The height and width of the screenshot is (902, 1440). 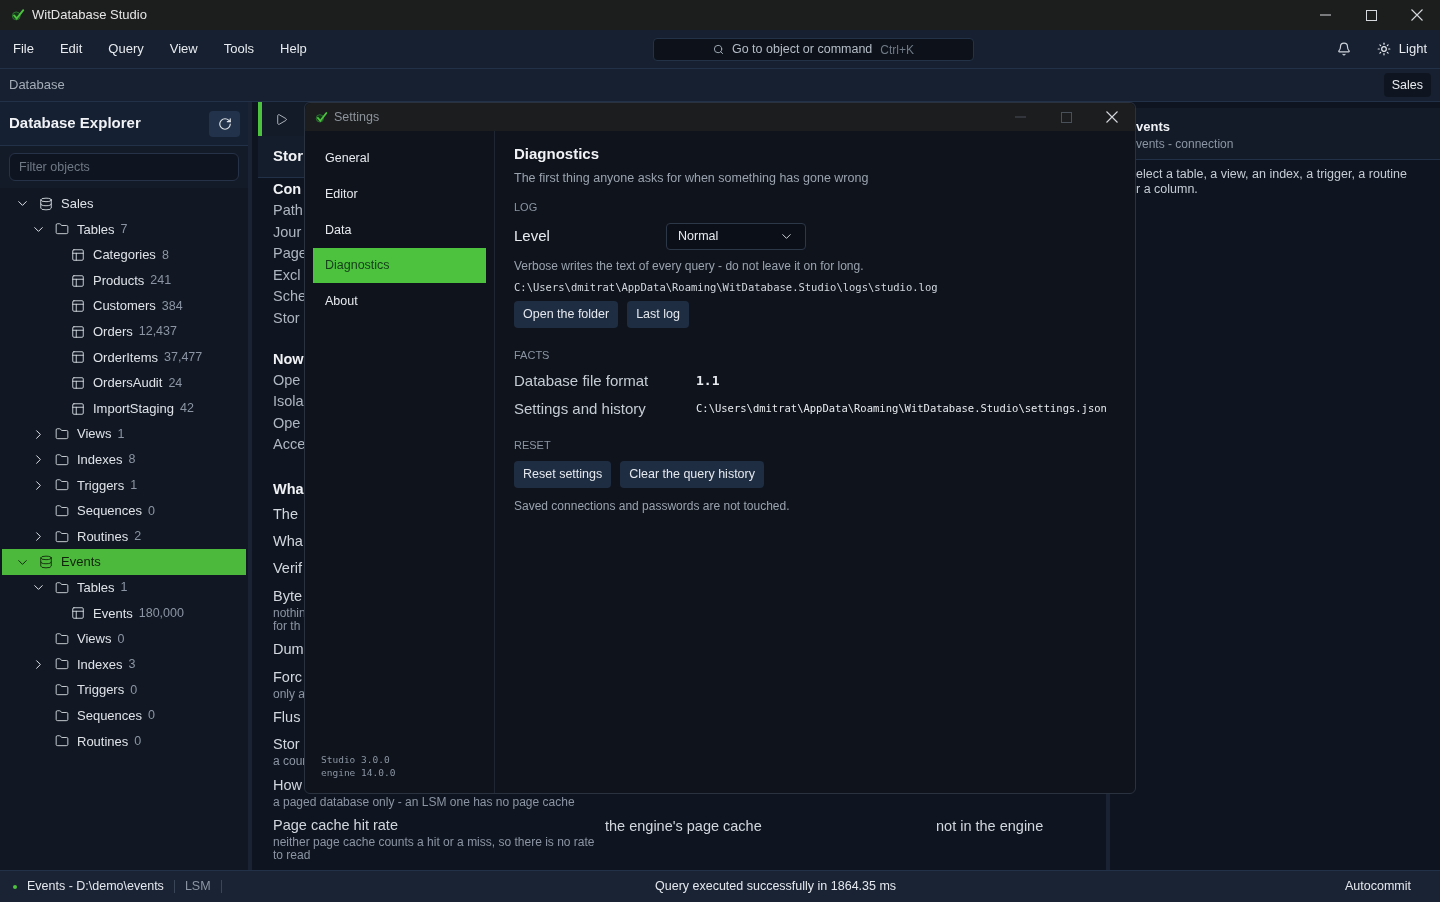 What do you see at coordinates (124, 562) in the screenshot?
I see `tree-item: Events` at bounding box center [124, 562].